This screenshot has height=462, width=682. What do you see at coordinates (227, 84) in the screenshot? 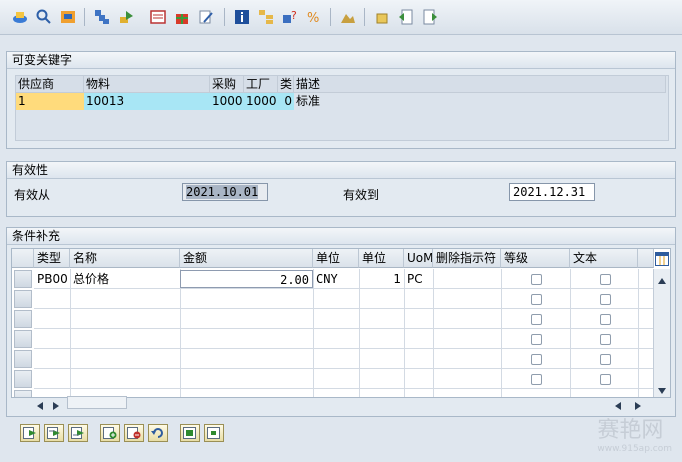
I see `col-header-purch-org: 采购` at bounding box center [227, 84].